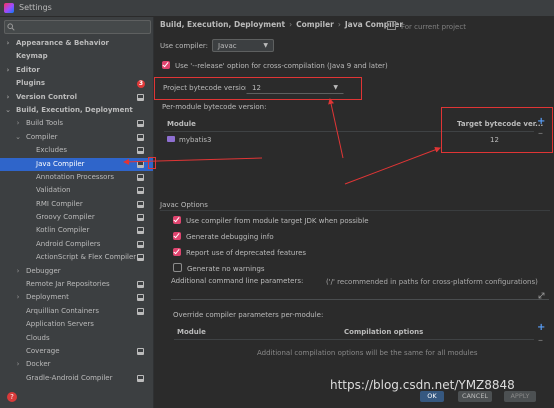 This screenshot has width=554, height=408. Describe the element at coordinates (11, 27) in the screenshot. I see `search-icon` at that location.